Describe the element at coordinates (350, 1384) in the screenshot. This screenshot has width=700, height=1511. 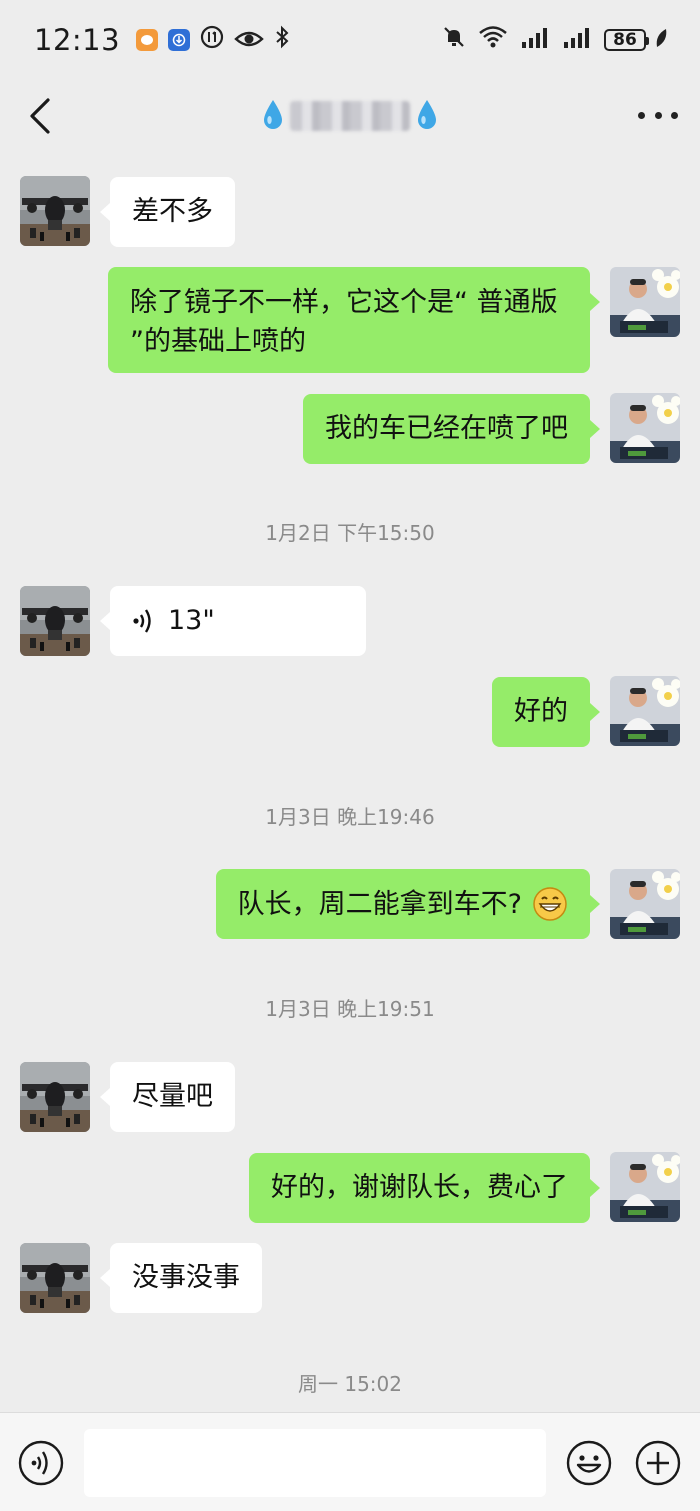
I see `message-timestamp: 周一 15:02` at that location.